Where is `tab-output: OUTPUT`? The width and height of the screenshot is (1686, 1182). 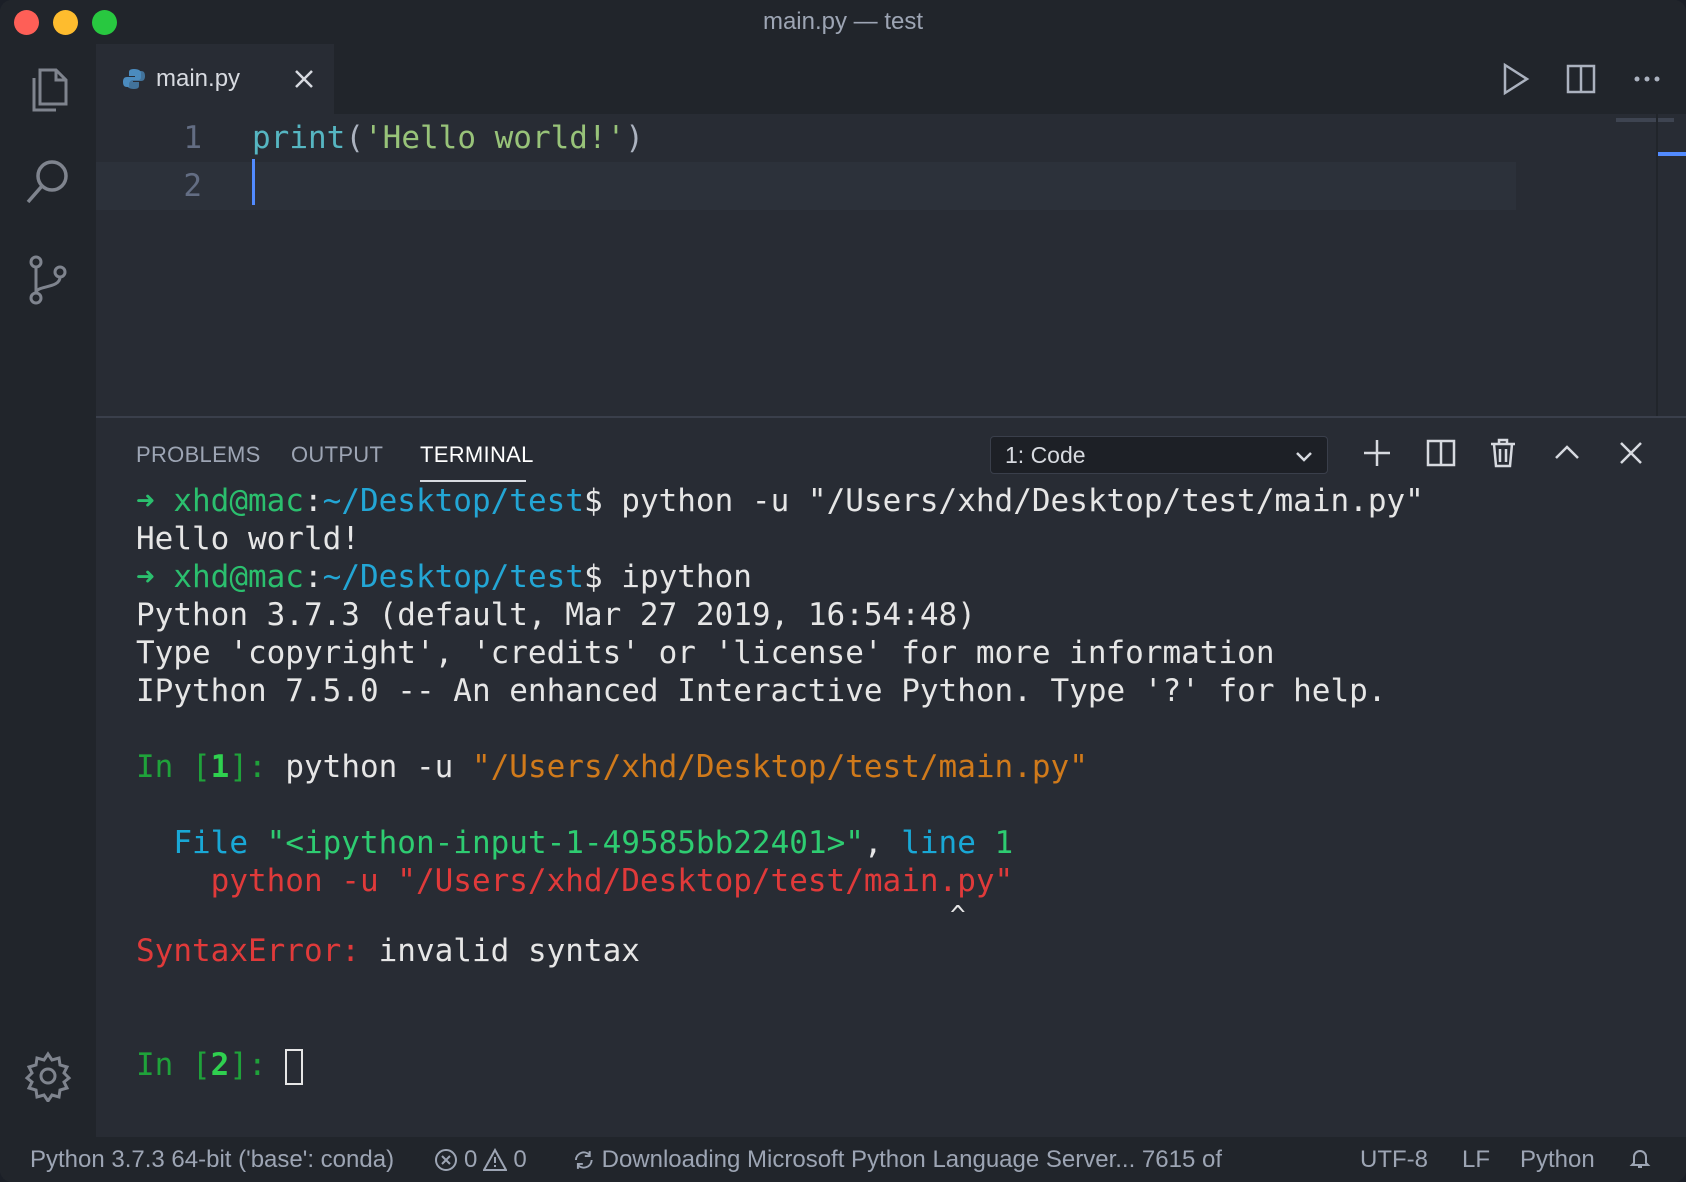 tab-output: OUTPUT is located at coordinates (337, 455).